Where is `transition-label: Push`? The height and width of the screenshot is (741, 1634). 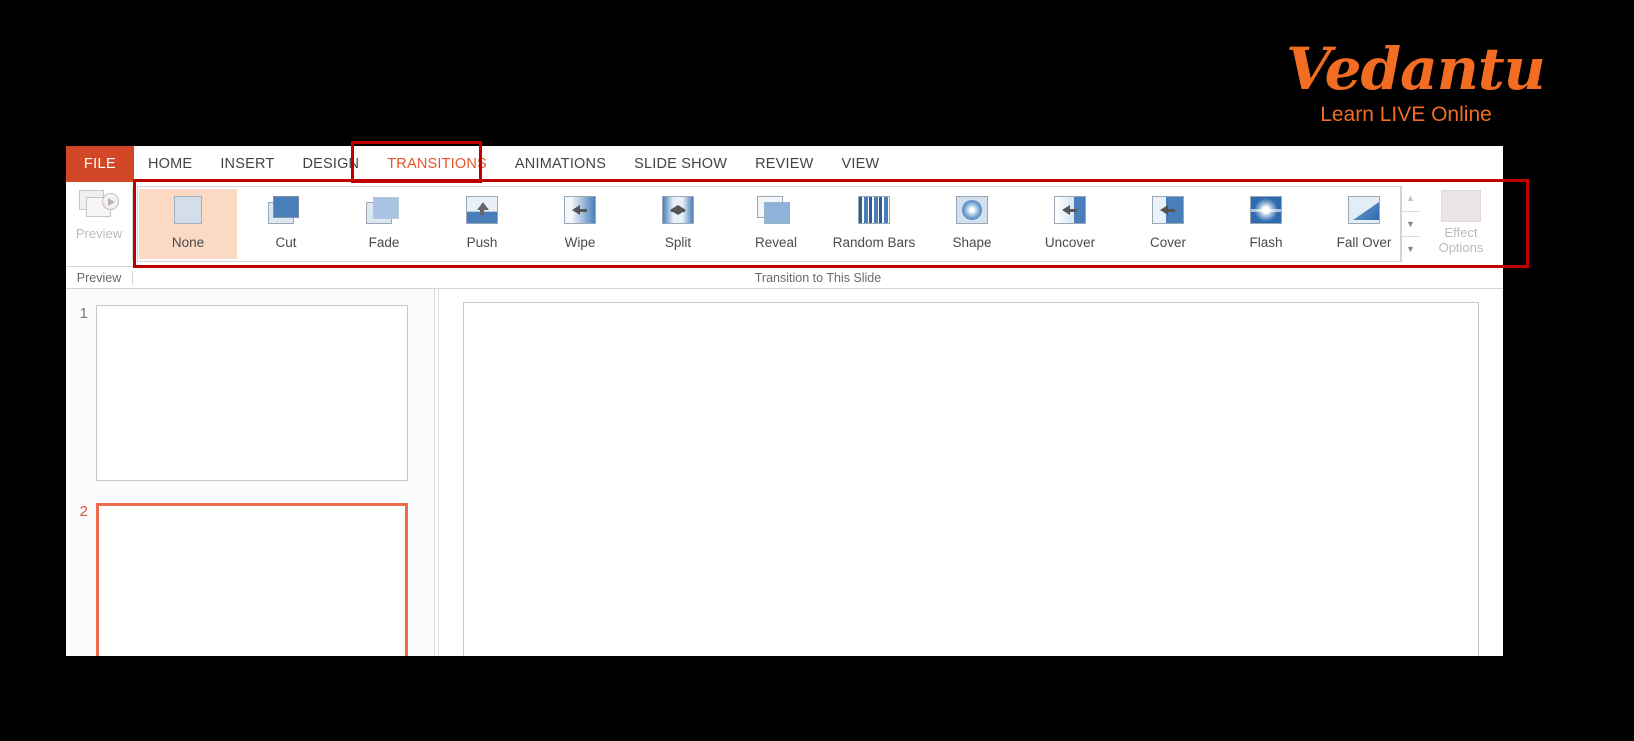 transition-label: Push is located at coordinates (482, 242).